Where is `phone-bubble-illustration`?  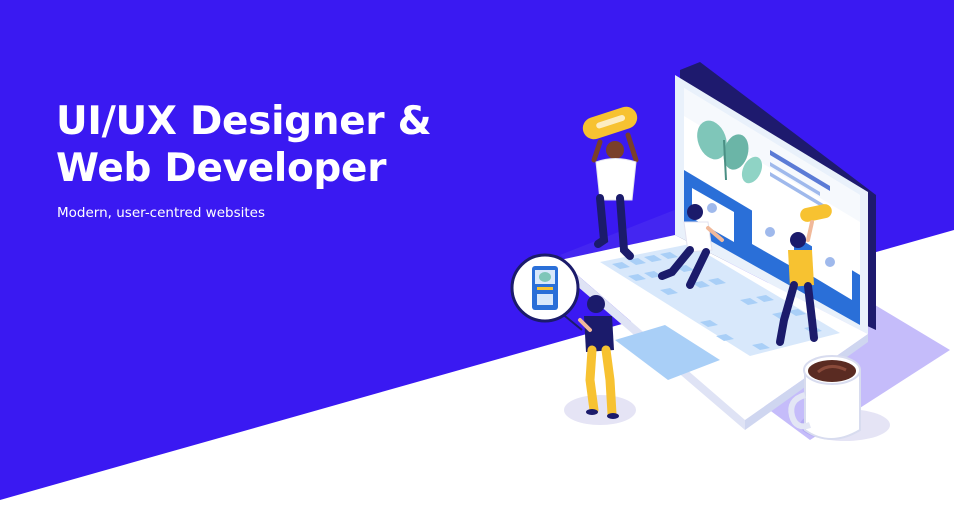 phone-bubble-illustration is located at coordinates (546, 292).